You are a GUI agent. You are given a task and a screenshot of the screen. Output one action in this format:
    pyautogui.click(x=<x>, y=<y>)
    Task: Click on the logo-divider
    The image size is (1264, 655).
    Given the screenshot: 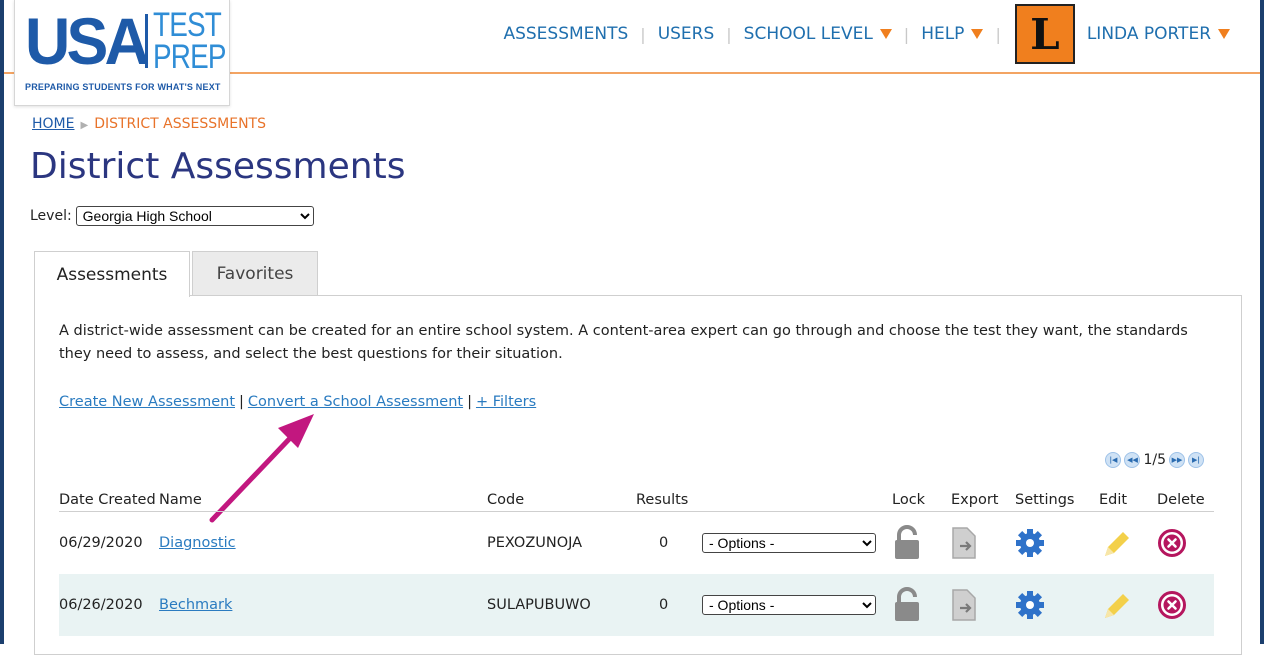 What is the action you would take?
    pyautogui.click(x=146, y=41)
    